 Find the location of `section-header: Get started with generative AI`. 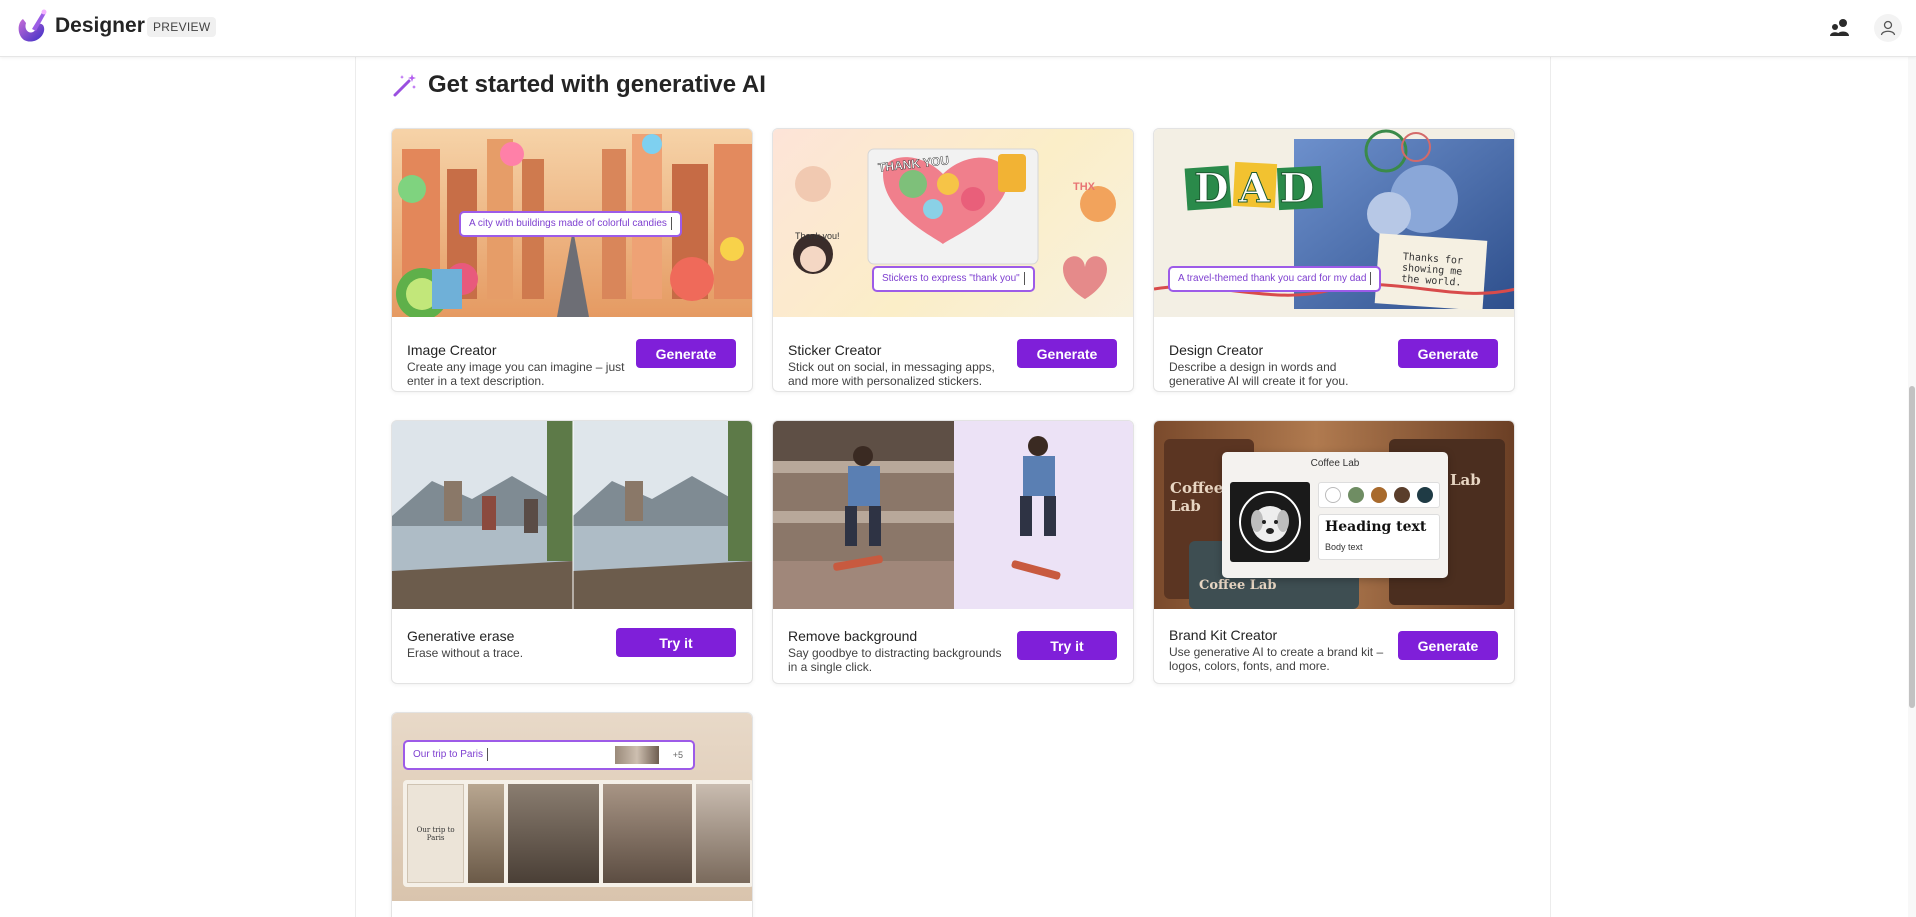

section-header: Get started with generative AI is located at coordinates (579, 85).